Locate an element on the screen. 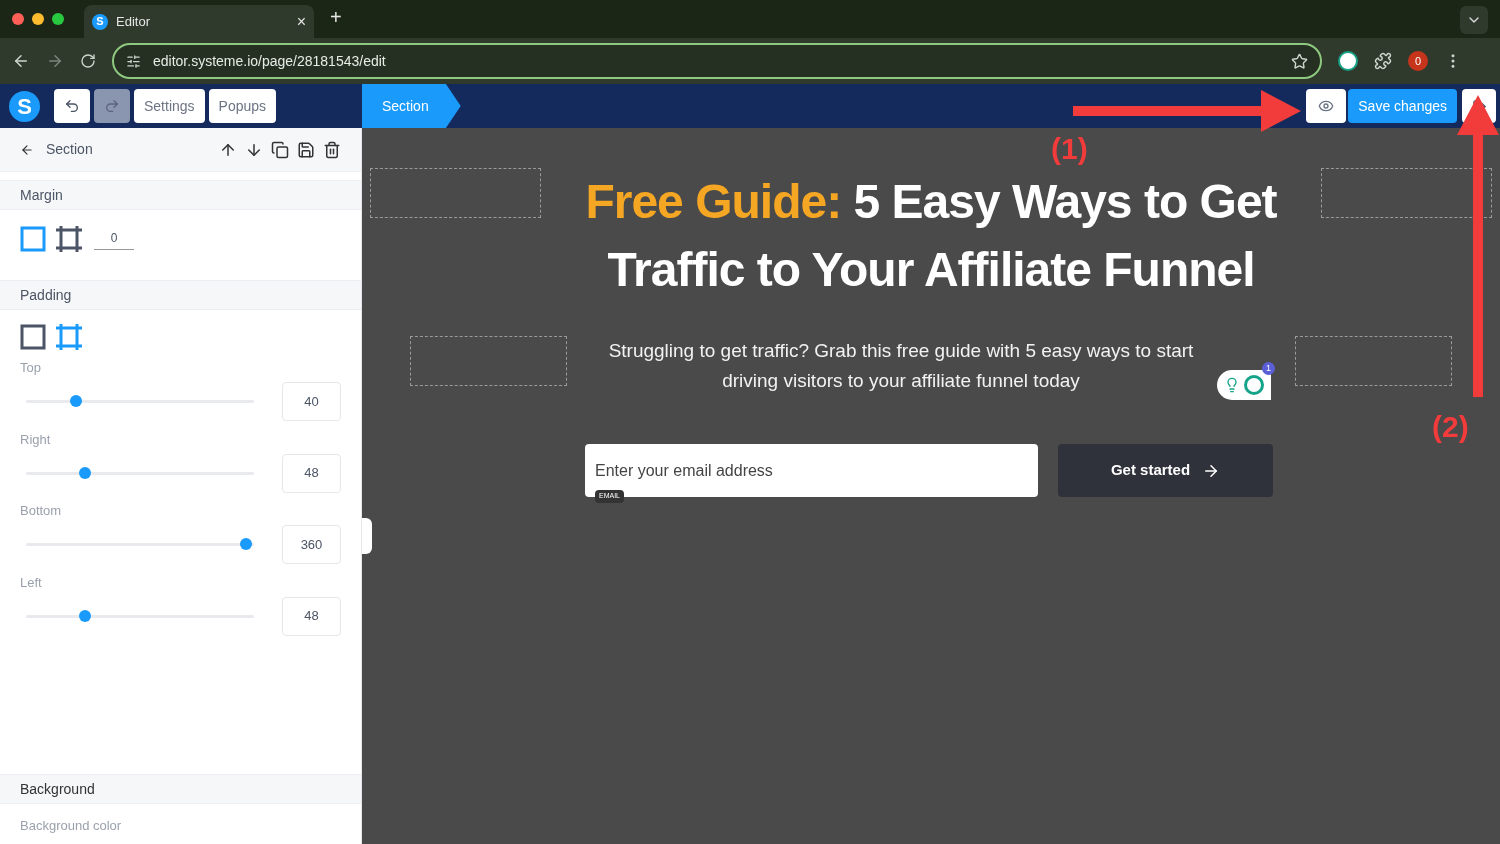 This screenshot has width=1500, height=844. undo-icon is located at coordinates (72, 106).